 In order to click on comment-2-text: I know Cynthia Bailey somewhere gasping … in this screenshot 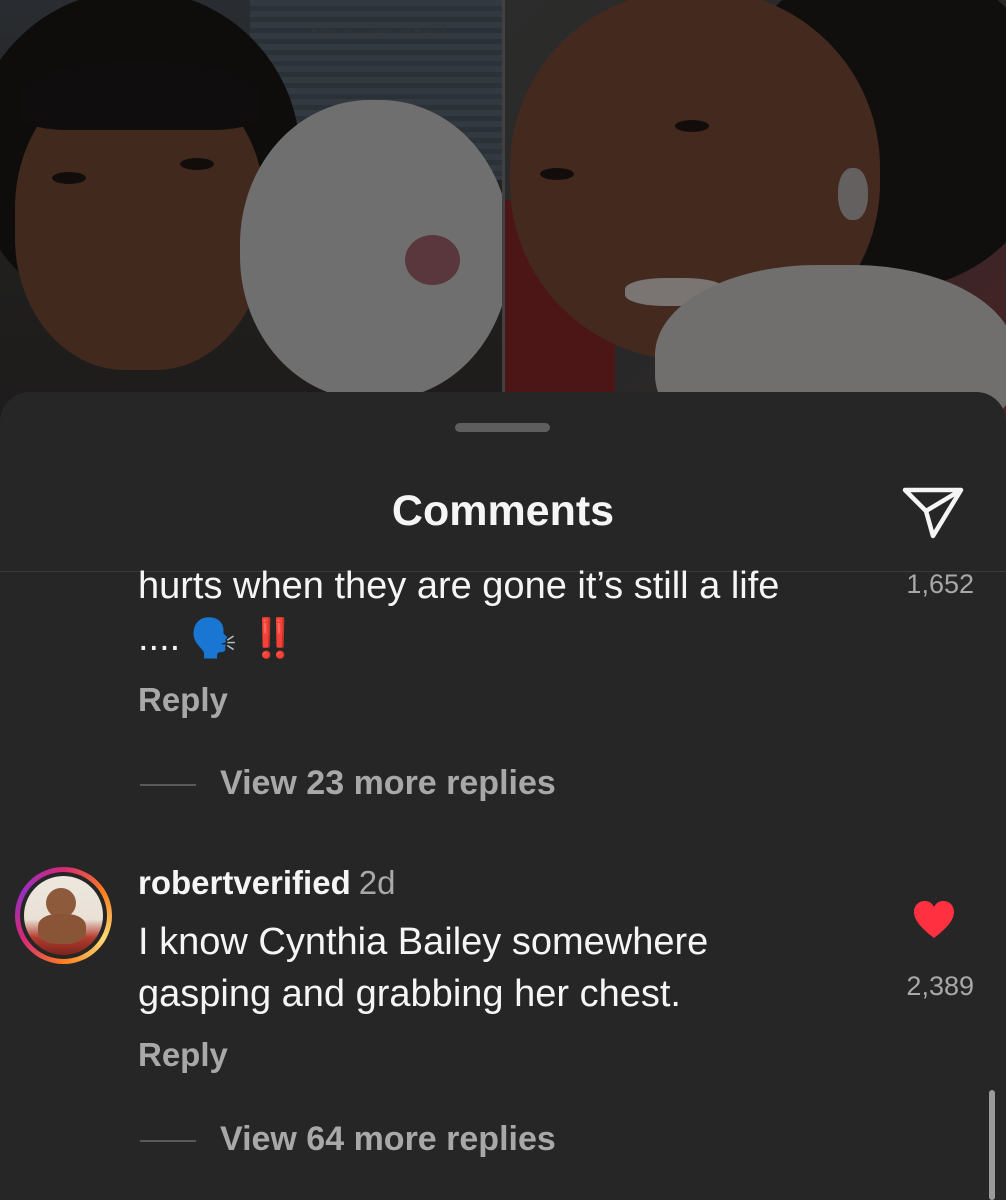, I will do `click(503, 968)`.